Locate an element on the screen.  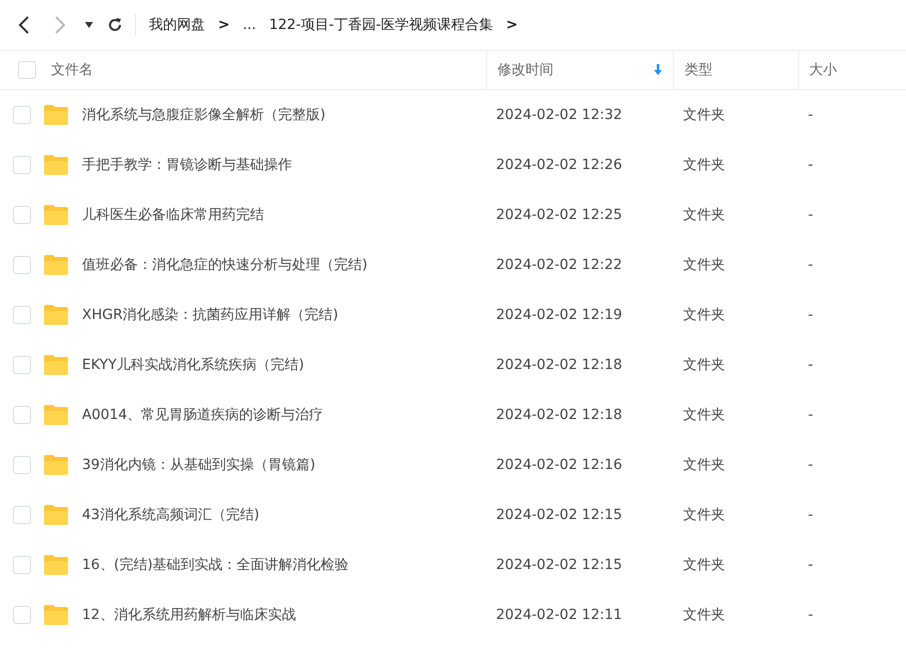
column-header: 大小 is located at coordinates (823, 70).